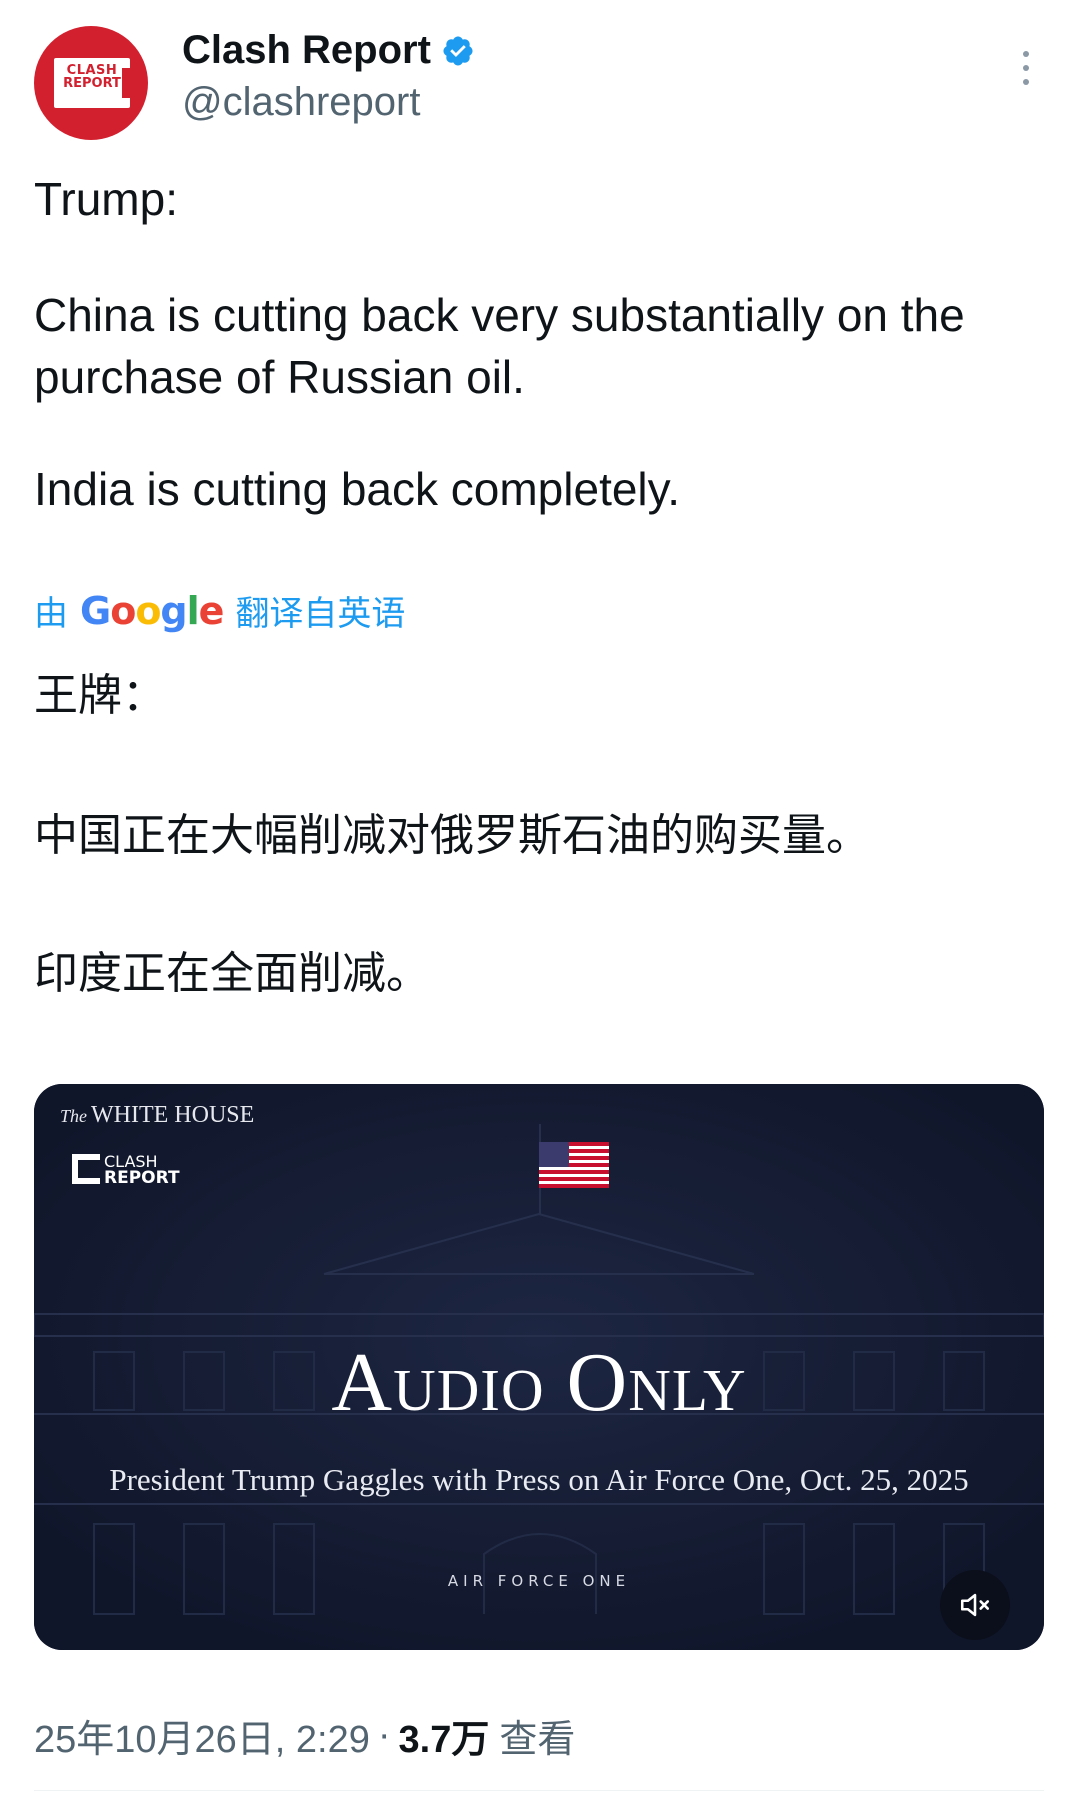 The width and height of the screenshot is (1080, 1814). I want to click on avatar-logo-text: CLASH REPORT, so click(92, 77).